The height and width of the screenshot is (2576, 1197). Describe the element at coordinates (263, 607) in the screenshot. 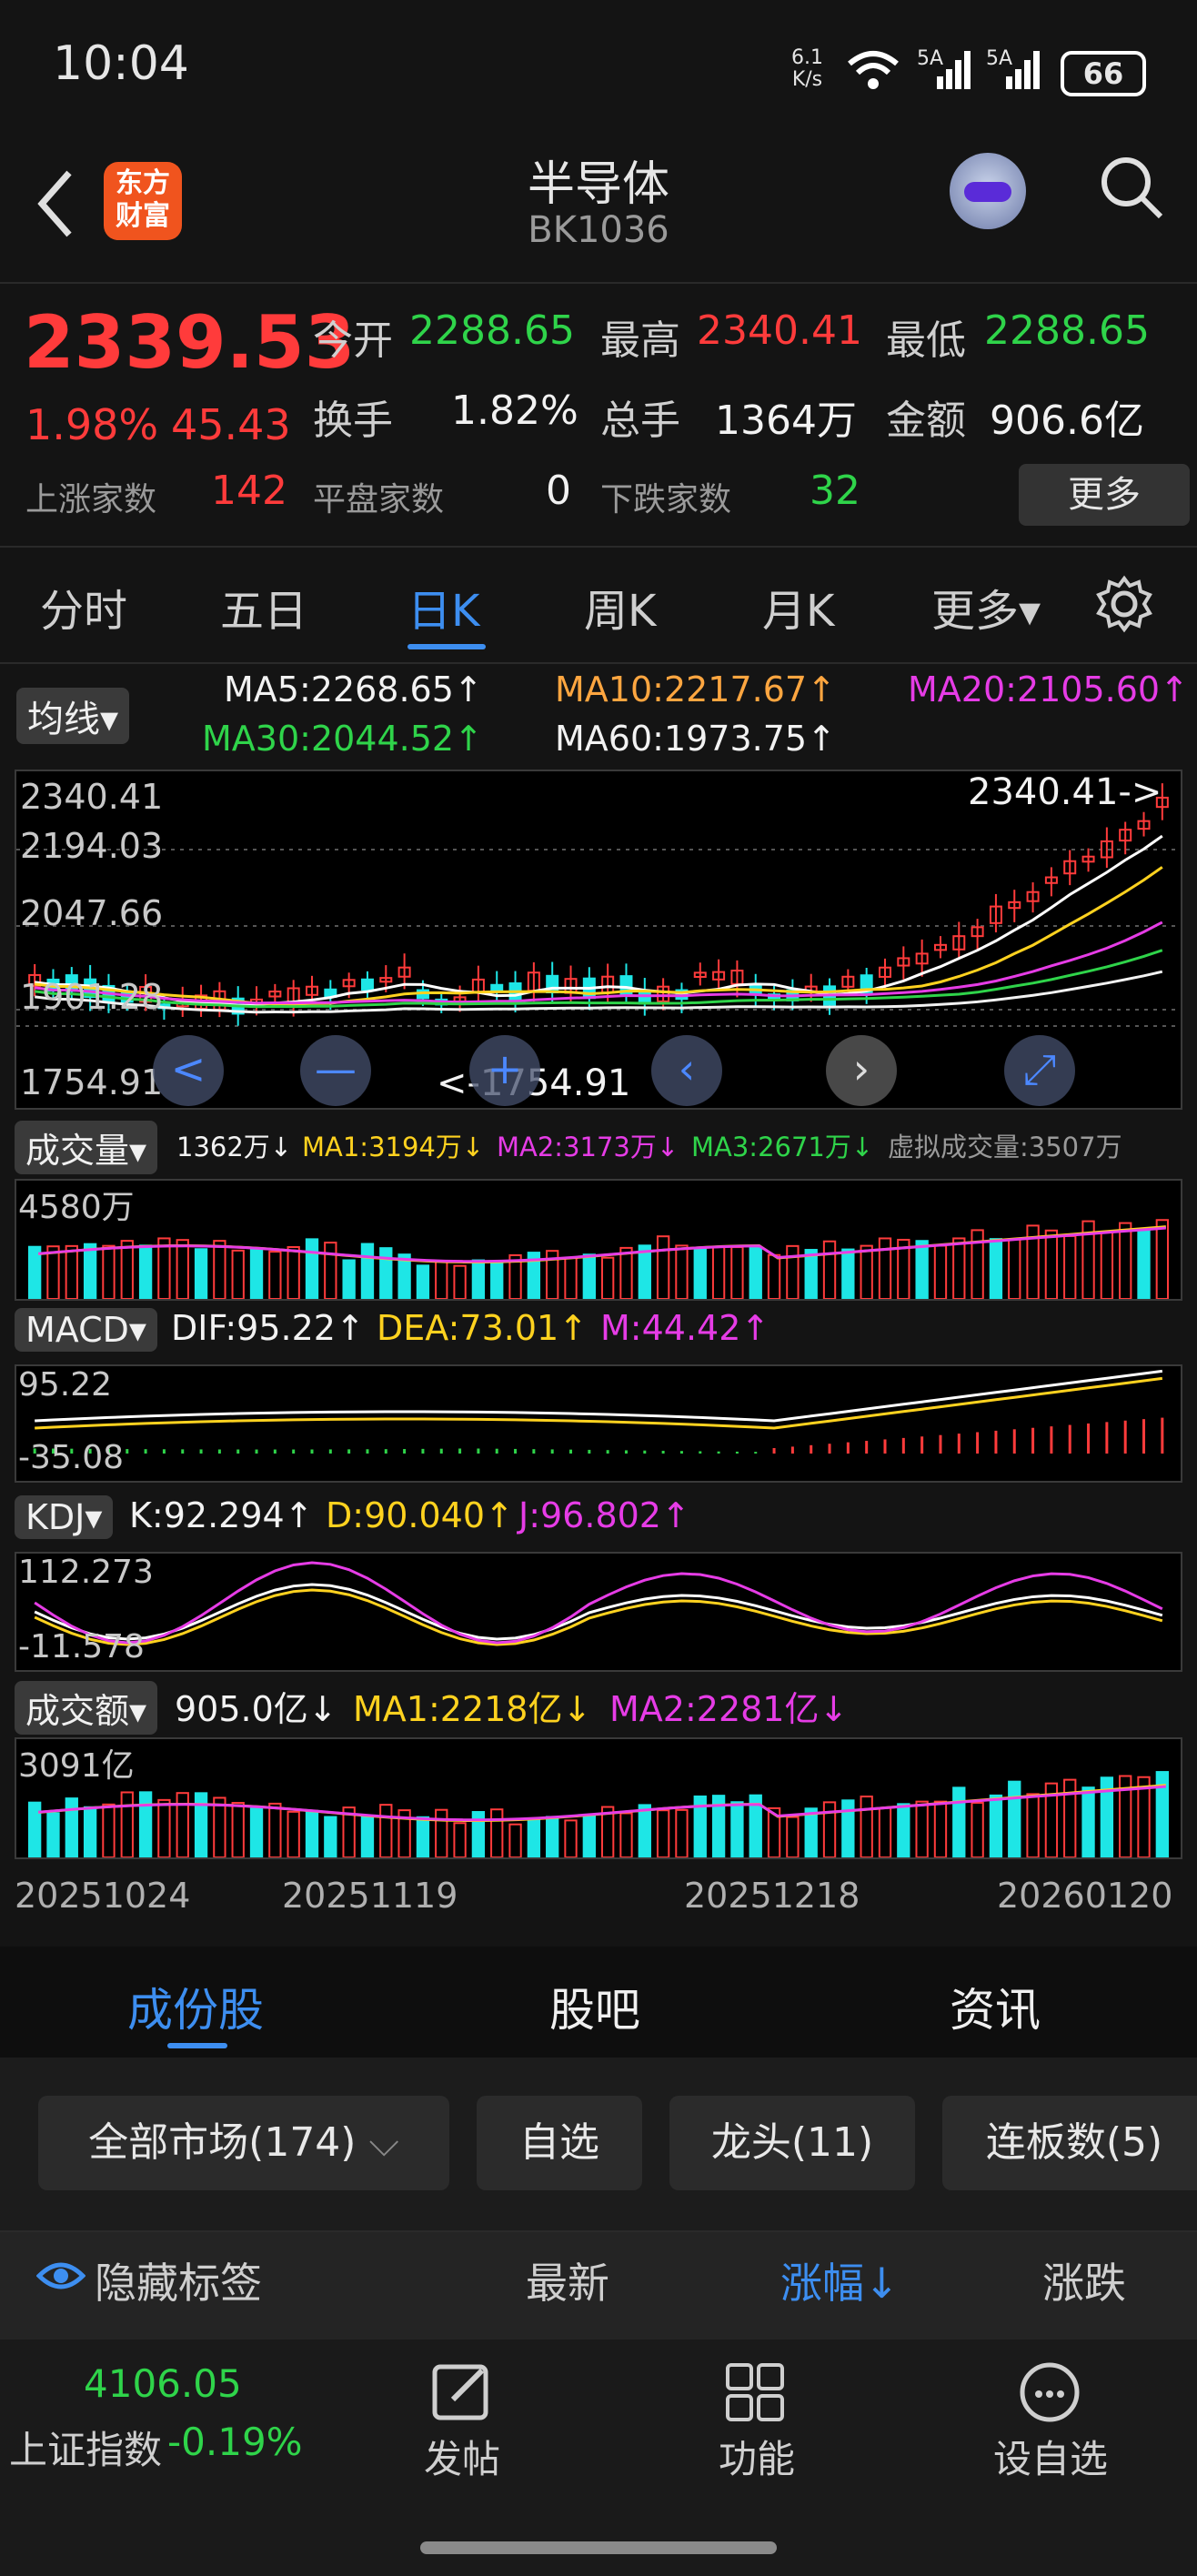

I see `tab-five-day: 五日` at that location.